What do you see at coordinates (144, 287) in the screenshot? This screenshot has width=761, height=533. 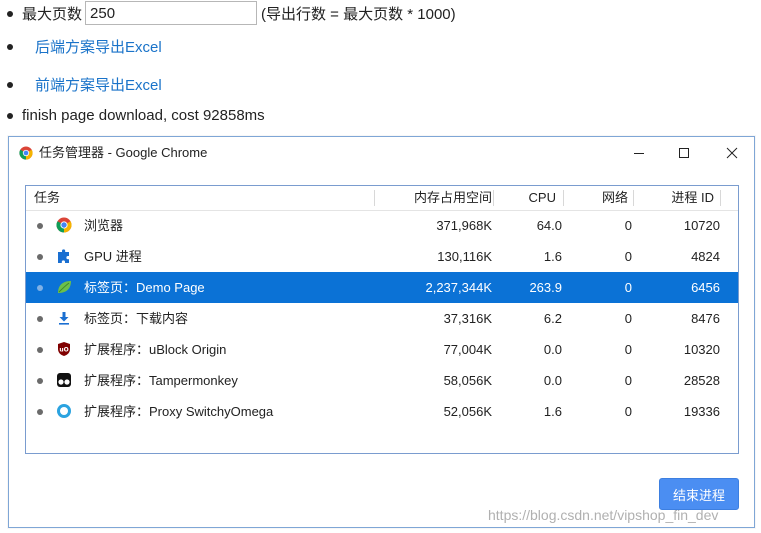 I see `task-name: 标签页：Demo Page` at bounding box center [144, 287].